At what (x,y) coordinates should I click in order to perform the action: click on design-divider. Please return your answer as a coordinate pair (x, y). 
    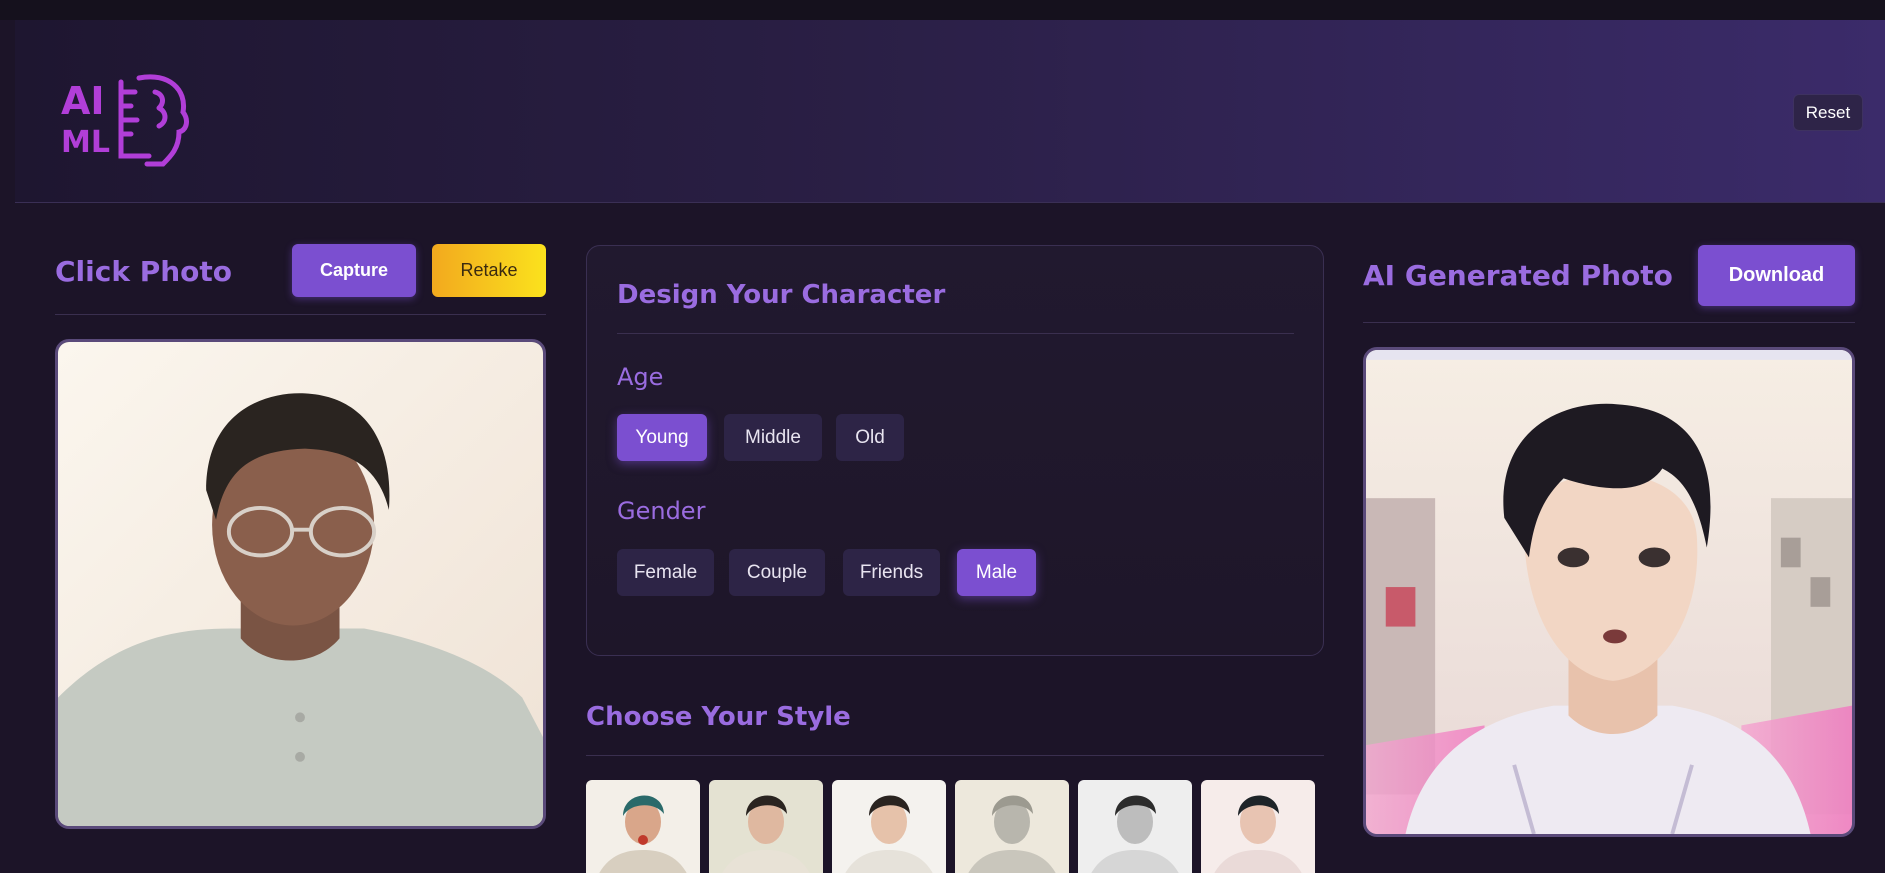
    Looking at the image, I should click on (955, 333).